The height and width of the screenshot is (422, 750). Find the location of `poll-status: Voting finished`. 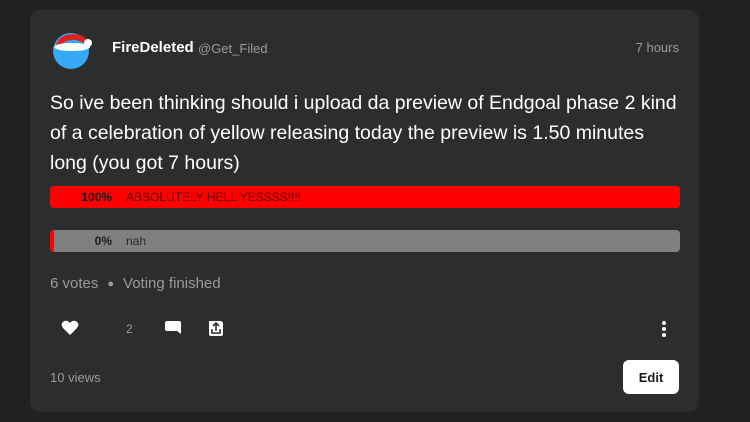

poll-status: Voting finished is located at coordinates (172, 283).